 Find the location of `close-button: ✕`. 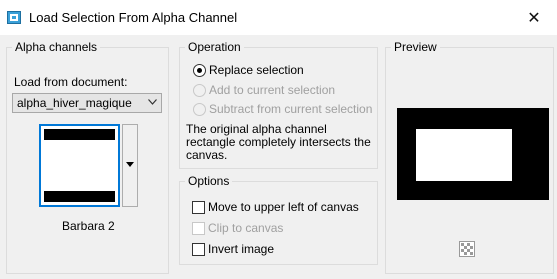

close-button: ✕ is located at coordinates (534, 17).